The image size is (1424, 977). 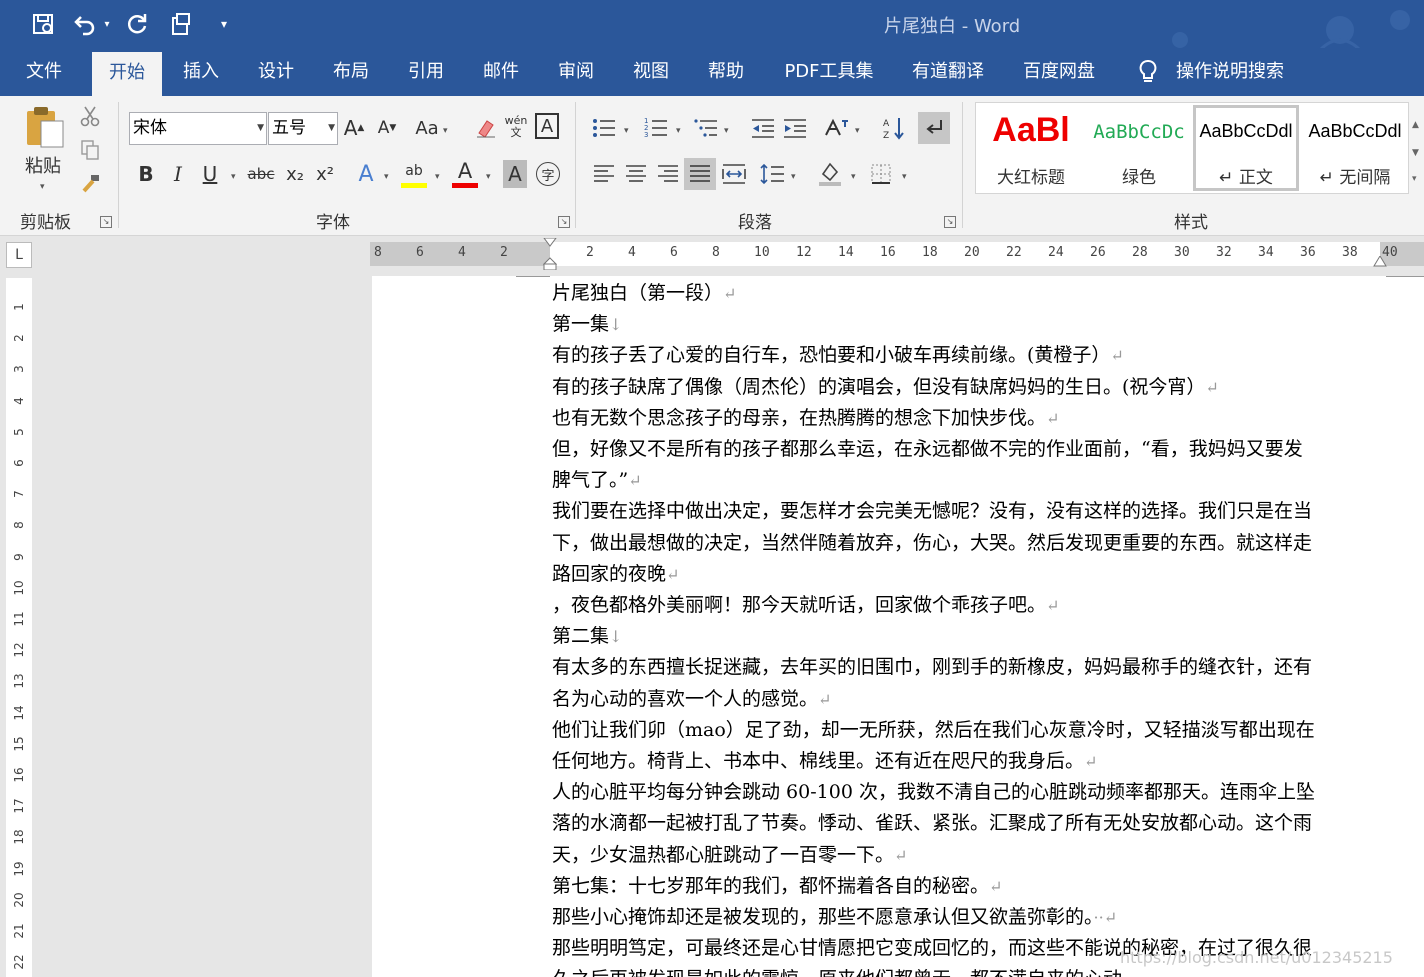 What do you see at coordinates (547, 126) in the screenshot?
I see `character-border-button: A` at bounding box center [547, 126].